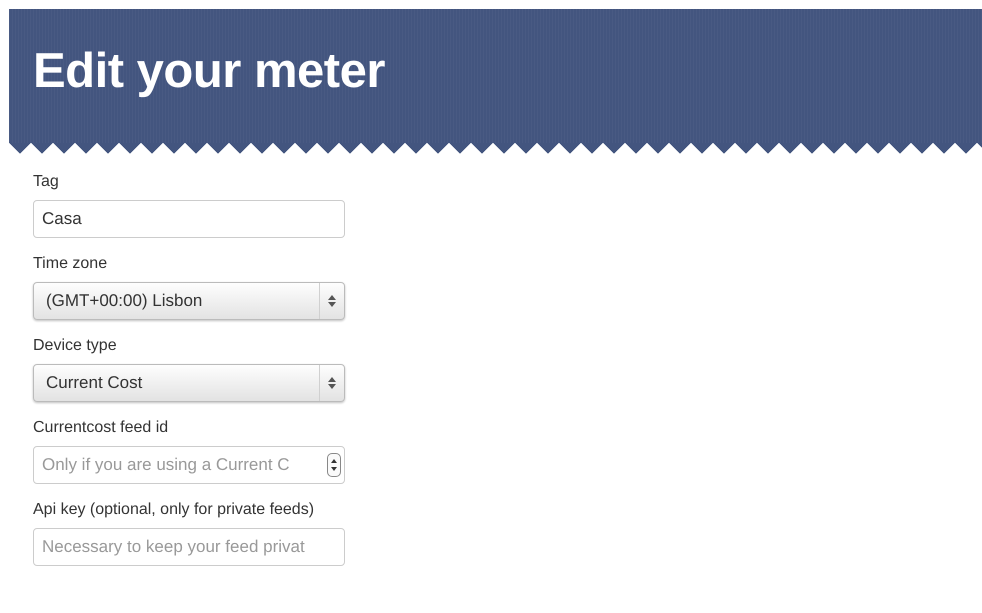  Describe the element at coordinates (189, 301) in the screenshot. I see `select-field: (GMT+00:00) Lisbon` at that location.